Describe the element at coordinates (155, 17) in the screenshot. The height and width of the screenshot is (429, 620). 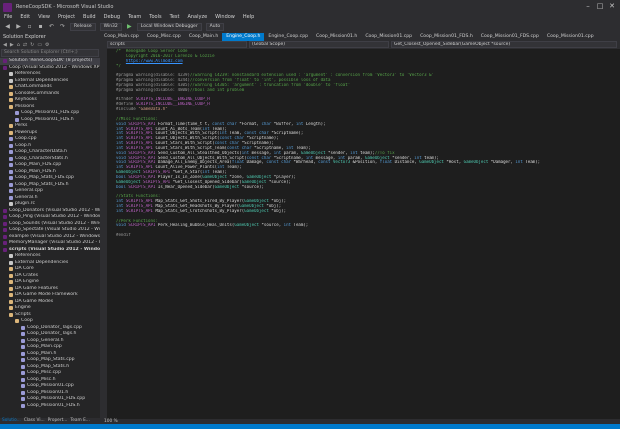
I see `menu-tools: Tools` at that location.